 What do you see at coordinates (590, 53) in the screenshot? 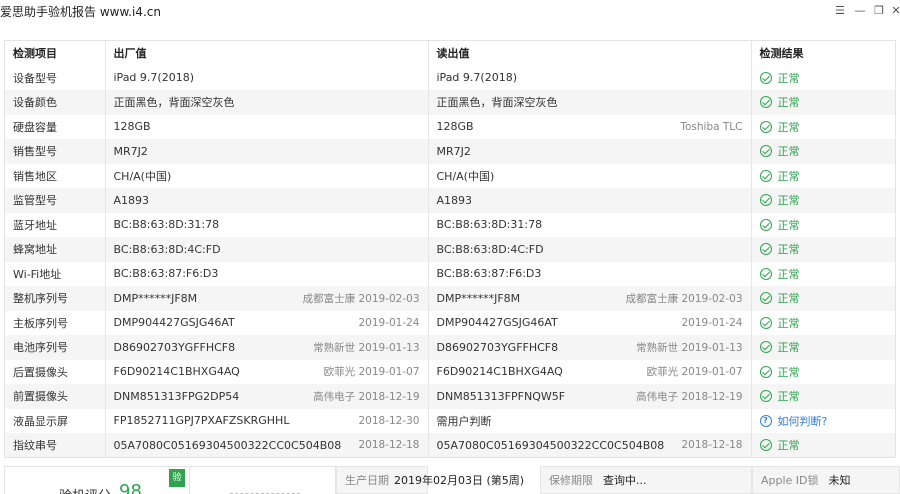
I see `header-read: 读出值` at bounding box center [590, 53].